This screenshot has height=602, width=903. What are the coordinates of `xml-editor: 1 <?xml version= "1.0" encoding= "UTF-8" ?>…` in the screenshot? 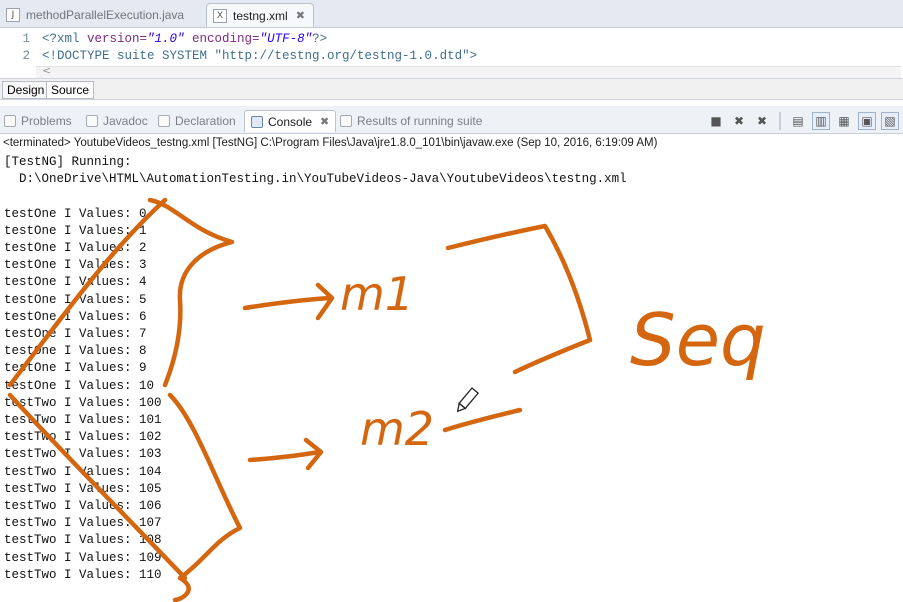 It's located at (451, 53).